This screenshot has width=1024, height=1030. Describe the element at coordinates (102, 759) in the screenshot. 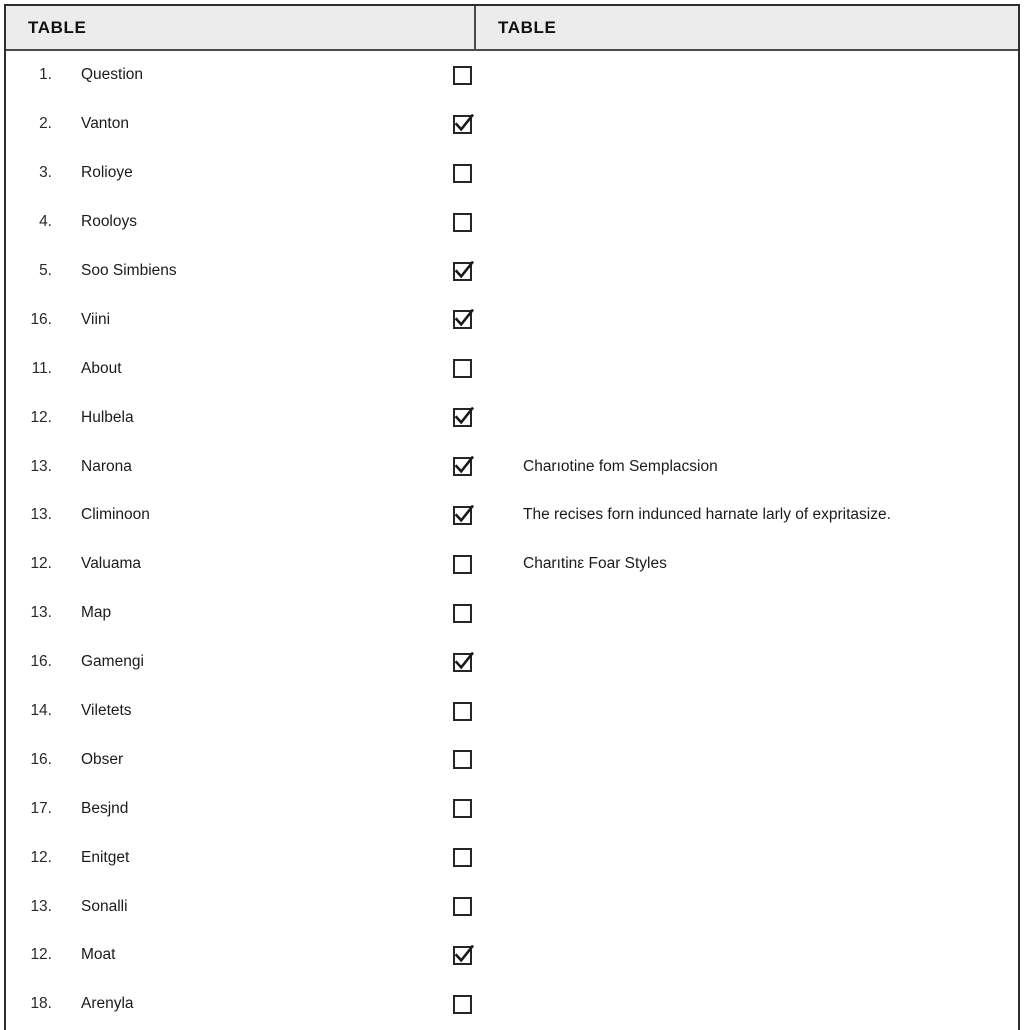

I see `row-label: Obser` at that location.